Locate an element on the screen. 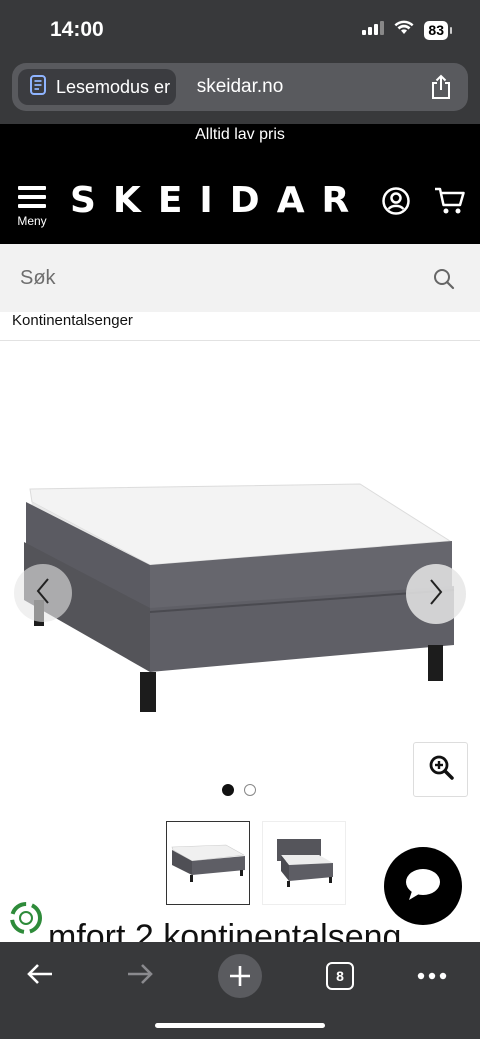  browser-toolbar: 8 is located at coordinates (240, 990).